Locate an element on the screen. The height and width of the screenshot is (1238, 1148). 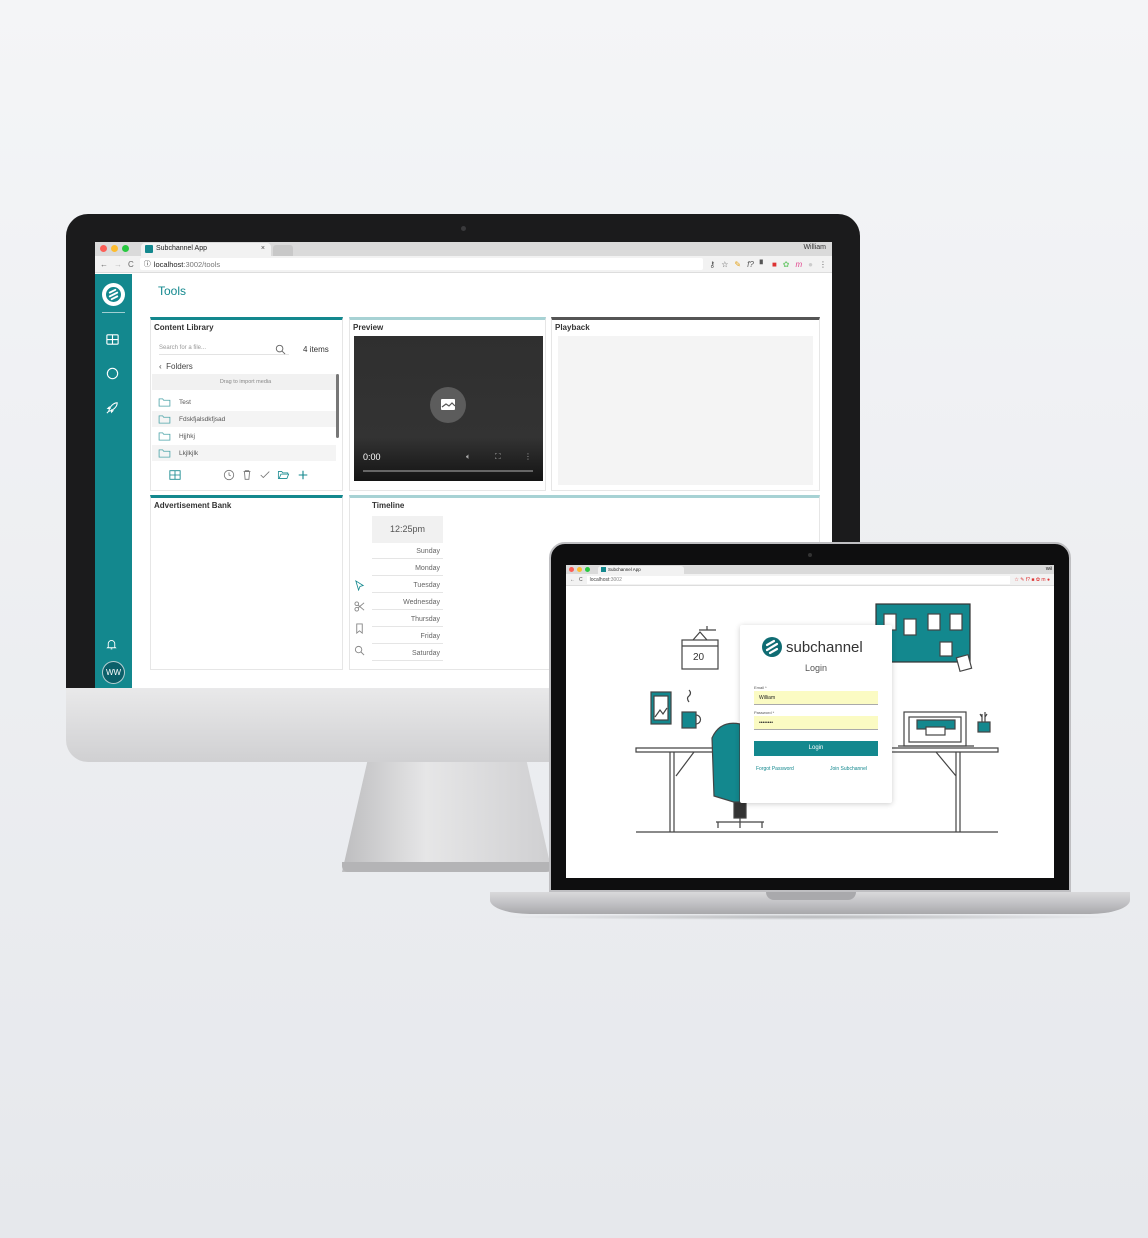
folders-back-button: ‹ Folders is located at coordinates (176, 366).